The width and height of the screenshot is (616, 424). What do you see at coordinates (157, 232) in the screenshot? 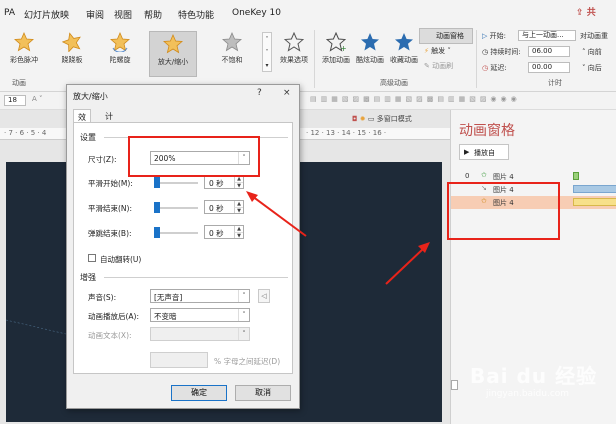
I see `bounce-end-slider-thumb` at bounding box center [157, 232].